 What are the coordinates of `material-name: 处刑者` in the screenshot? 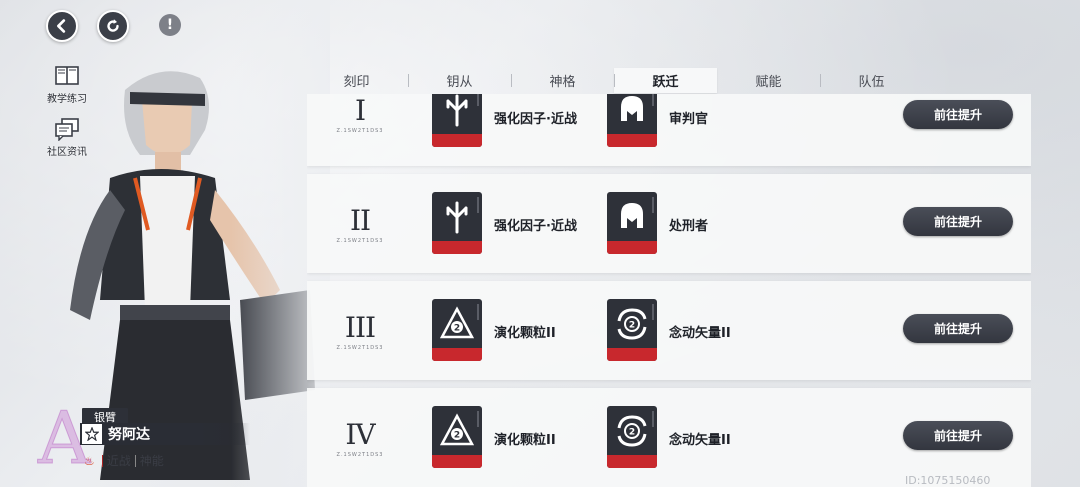 It's located at (689, 226).